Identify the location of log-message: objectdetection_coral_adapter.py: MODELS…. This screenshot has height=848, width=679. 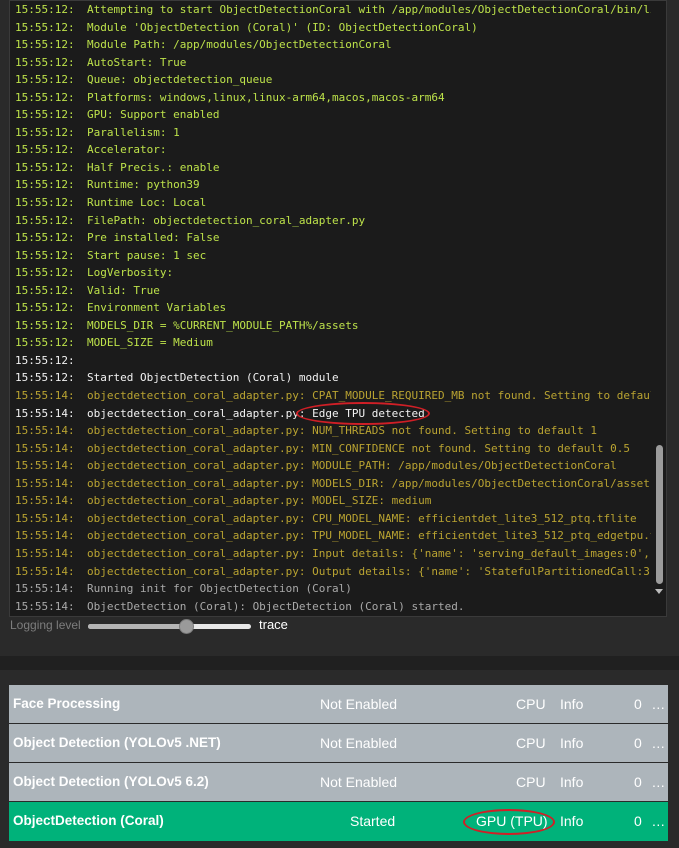
(369, 483).